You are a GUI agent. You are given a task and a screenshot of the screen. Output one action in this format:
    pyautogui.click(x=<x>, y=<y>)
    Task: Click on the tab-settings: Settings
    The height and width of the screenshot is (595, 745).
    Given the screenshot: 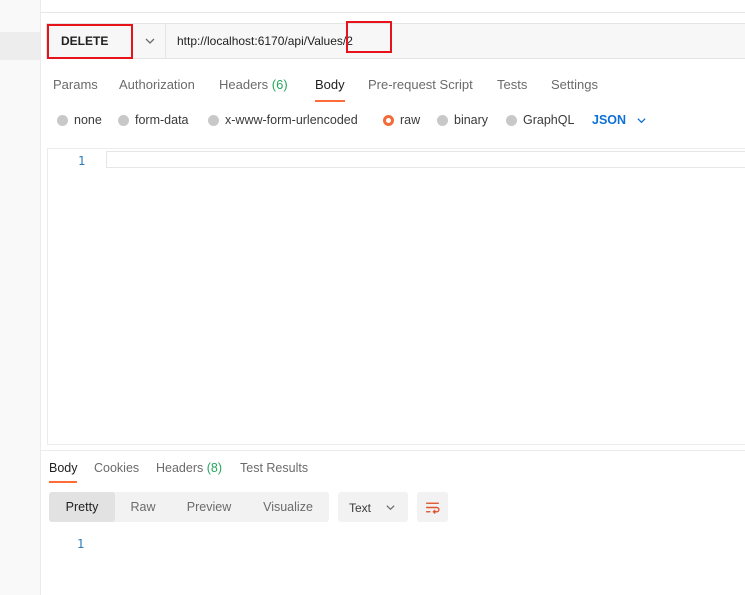 What is the action you would take?
    pyautogui.click(x=574, y=84)
    